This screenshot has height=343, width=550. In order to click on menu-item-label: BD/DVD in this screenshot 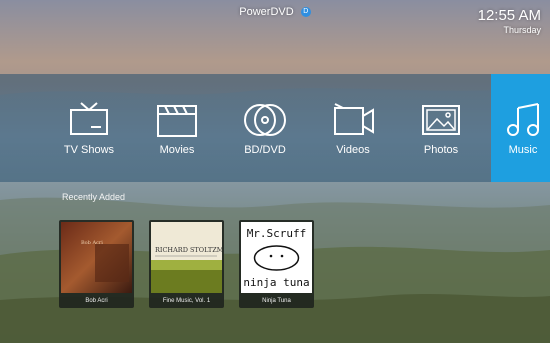, I will do `click(265, 150)`.